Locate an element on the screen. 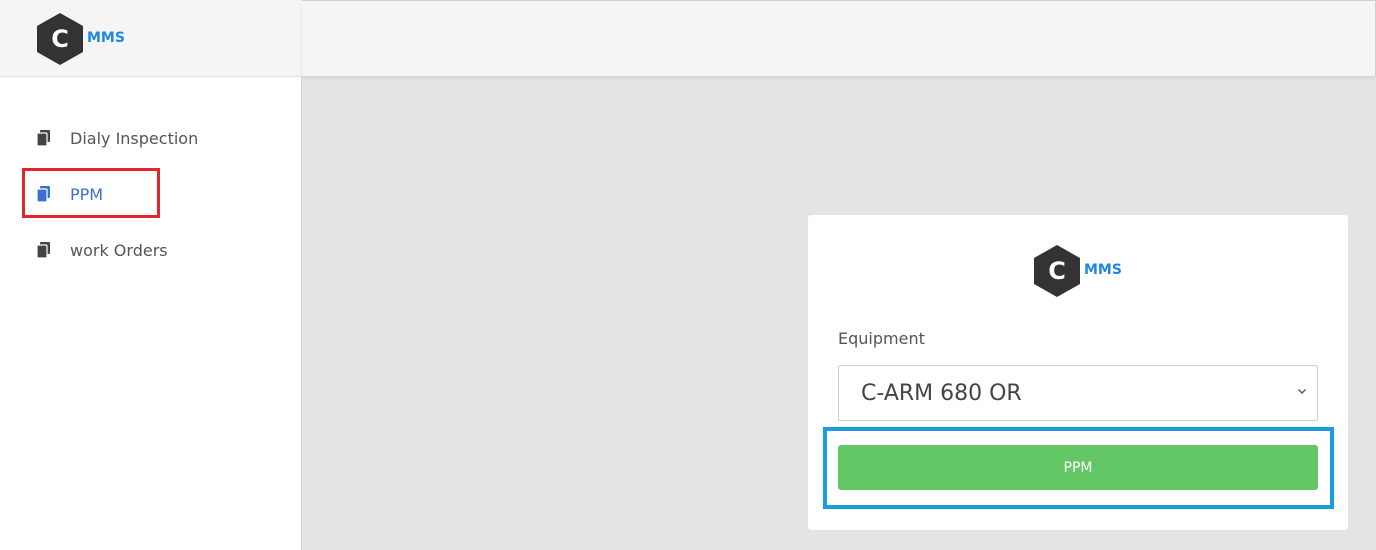 The width and height of the screenshot is (1376, 550). sidebar-header: C MMS is located at coordinates (151, 38).